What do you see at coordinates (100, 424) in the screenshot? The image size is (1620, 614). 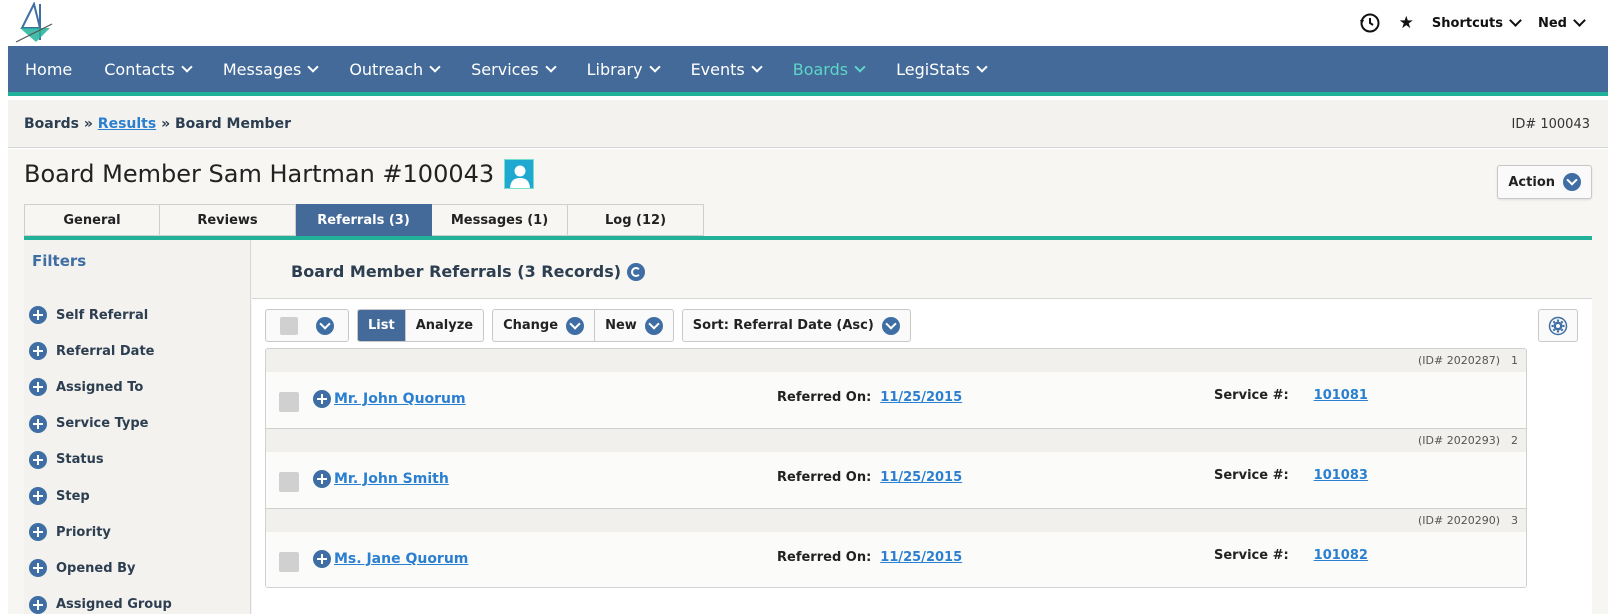 I see `filter-service-type: Service Type` at bounding box center [100, 424].